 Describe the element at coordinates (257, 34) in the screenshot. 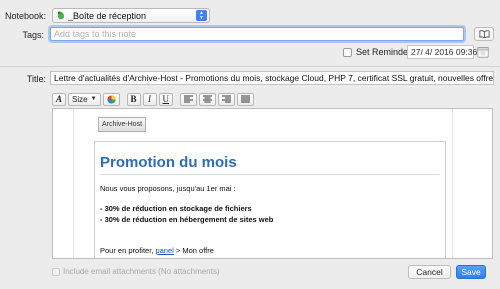

I see `tags-input` at that location.